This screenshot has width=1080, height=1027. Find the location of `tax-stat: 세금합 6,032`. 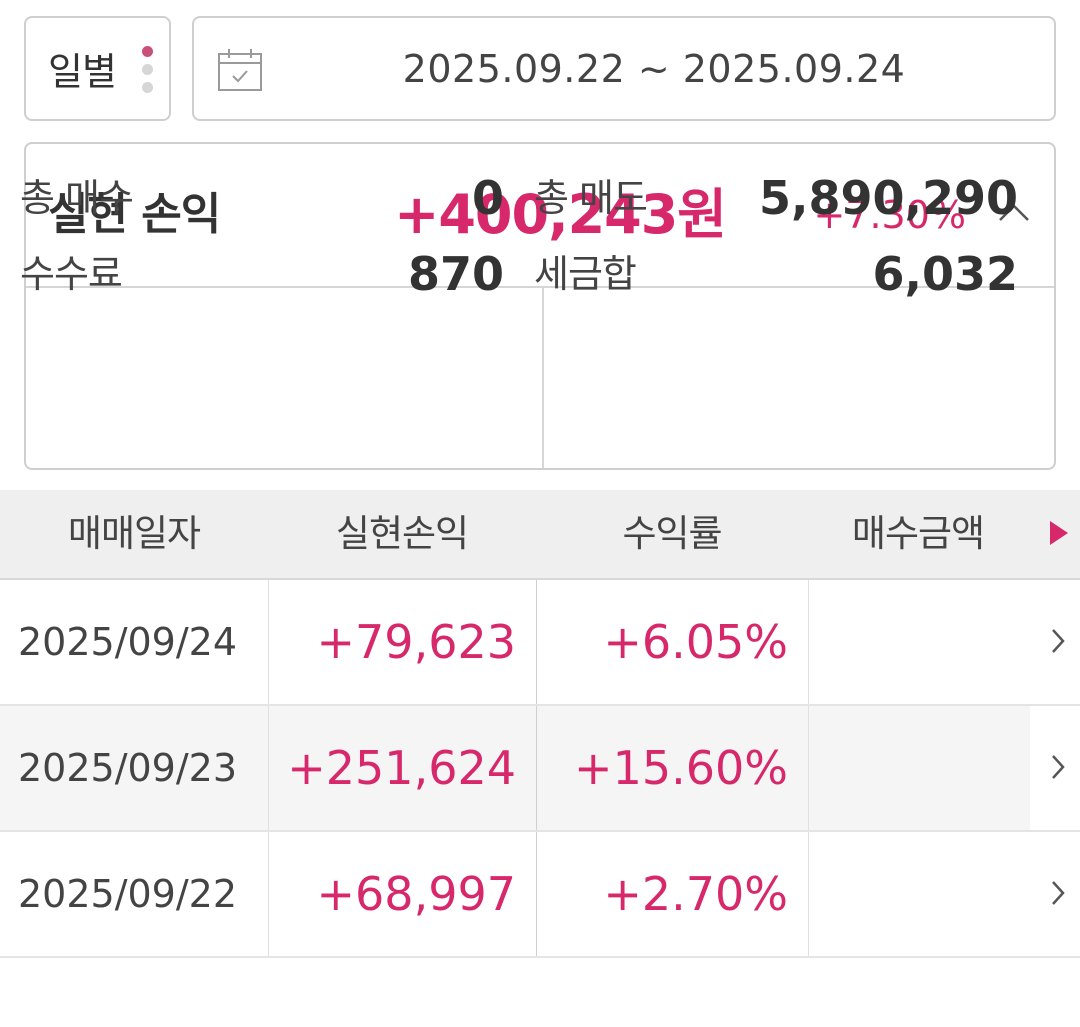

tax-stat: 세금합 6,032 is located at coordinates (776, 274).